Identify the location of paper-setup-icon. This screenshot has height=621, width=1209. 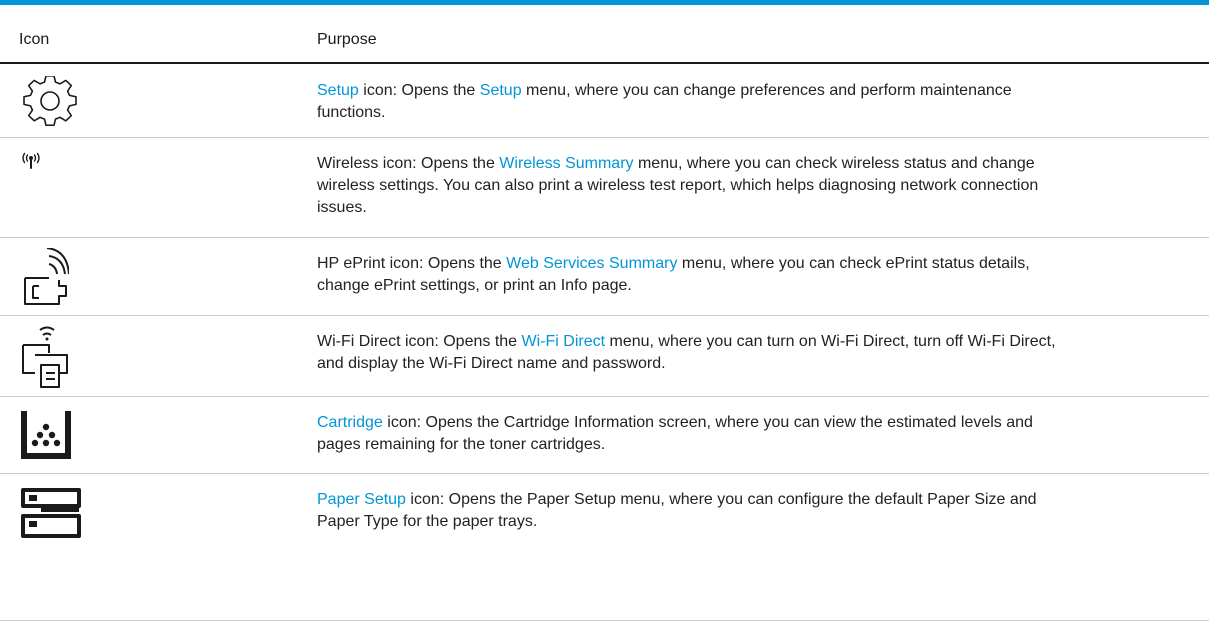
(58, 514).